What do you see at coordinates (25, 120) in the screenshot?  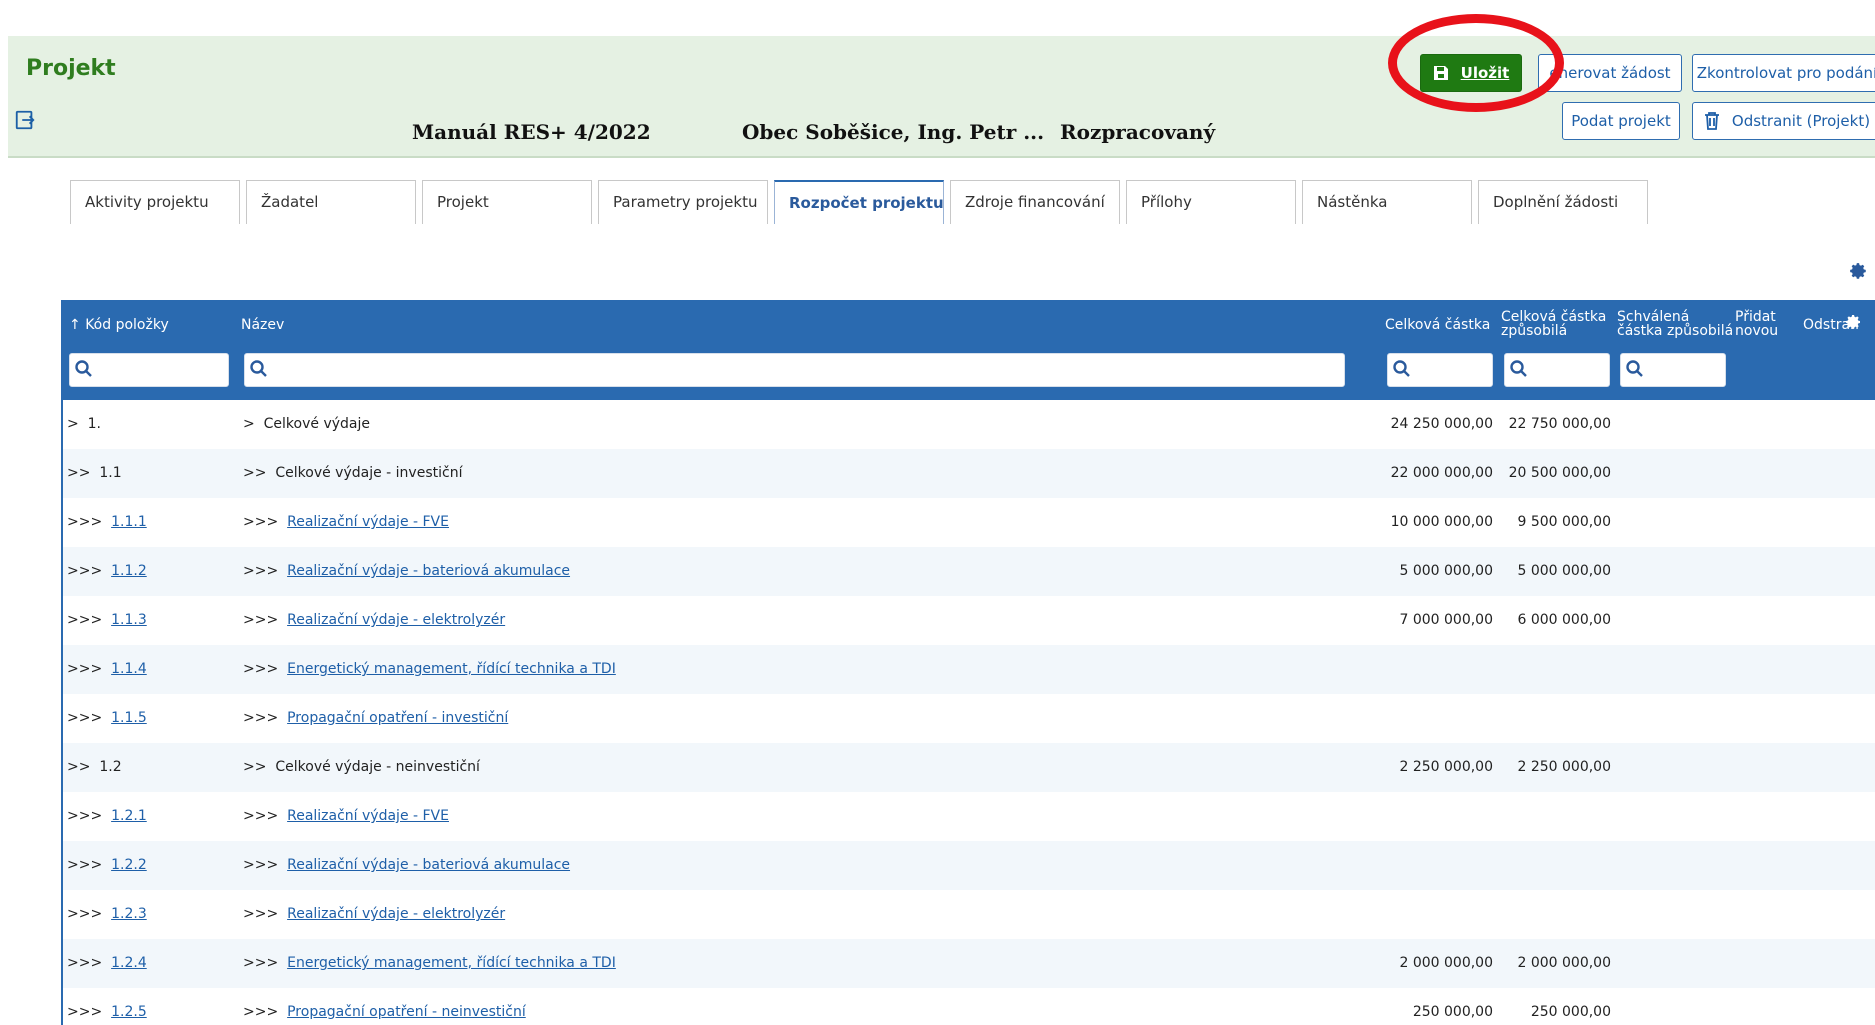 I see `exit-icon` at bounding box center [25, 120].